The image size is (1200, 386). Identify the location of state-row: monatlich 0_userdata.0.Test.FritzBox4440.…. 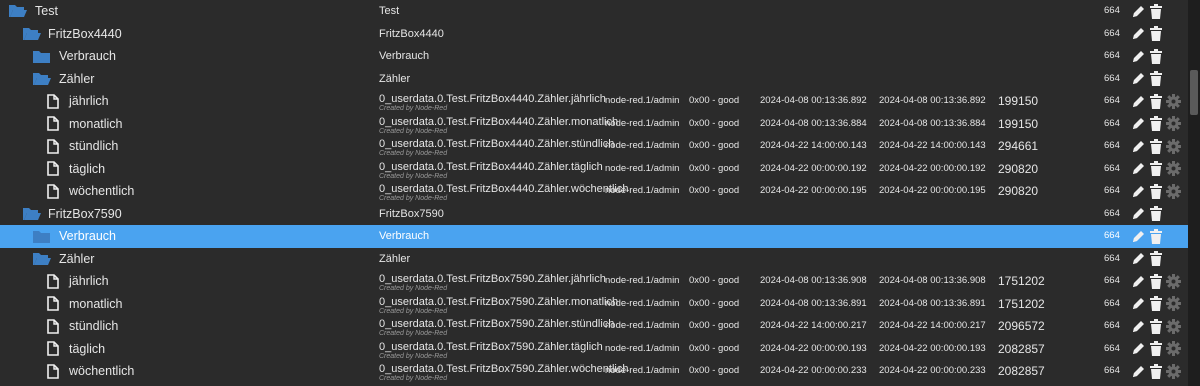
(594, 124).